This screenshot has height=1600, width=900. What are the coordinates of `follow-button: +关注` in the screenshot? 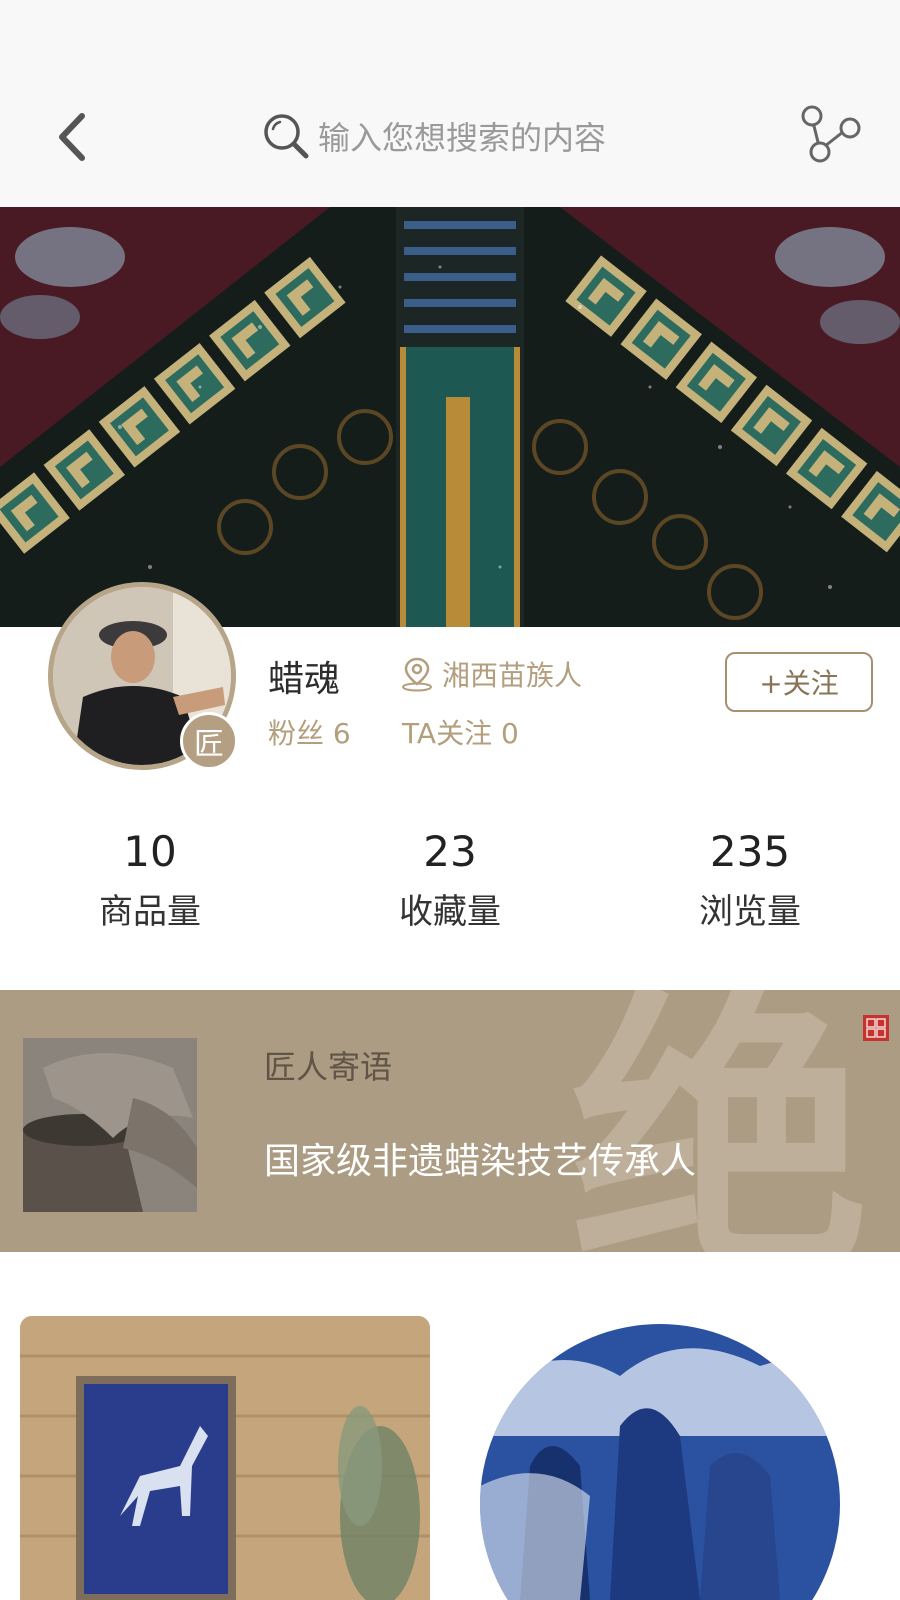 It's located at (799, 682).